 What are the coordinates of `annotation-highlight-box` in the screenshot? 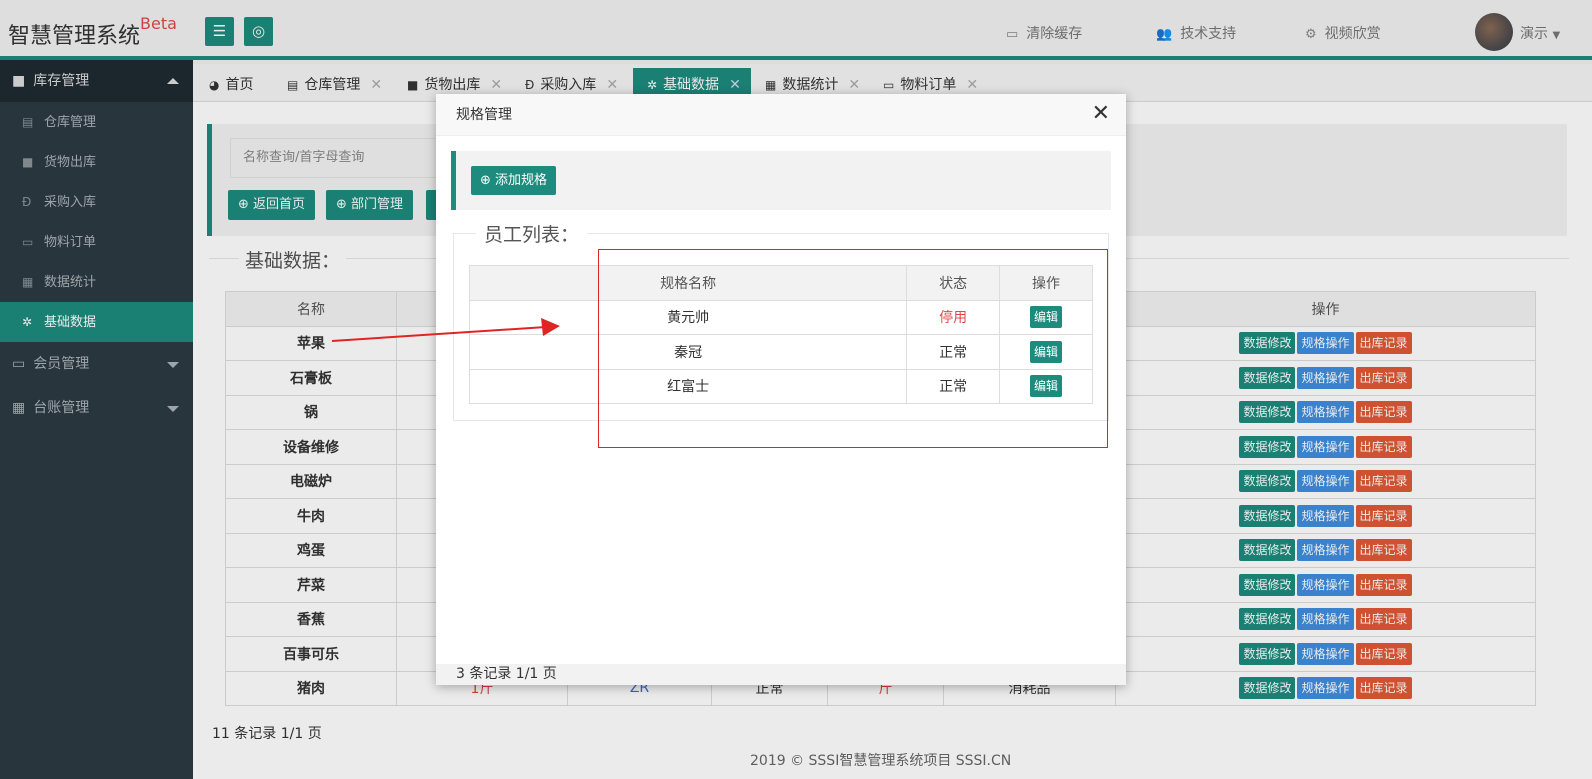 It's located at (853, 348).